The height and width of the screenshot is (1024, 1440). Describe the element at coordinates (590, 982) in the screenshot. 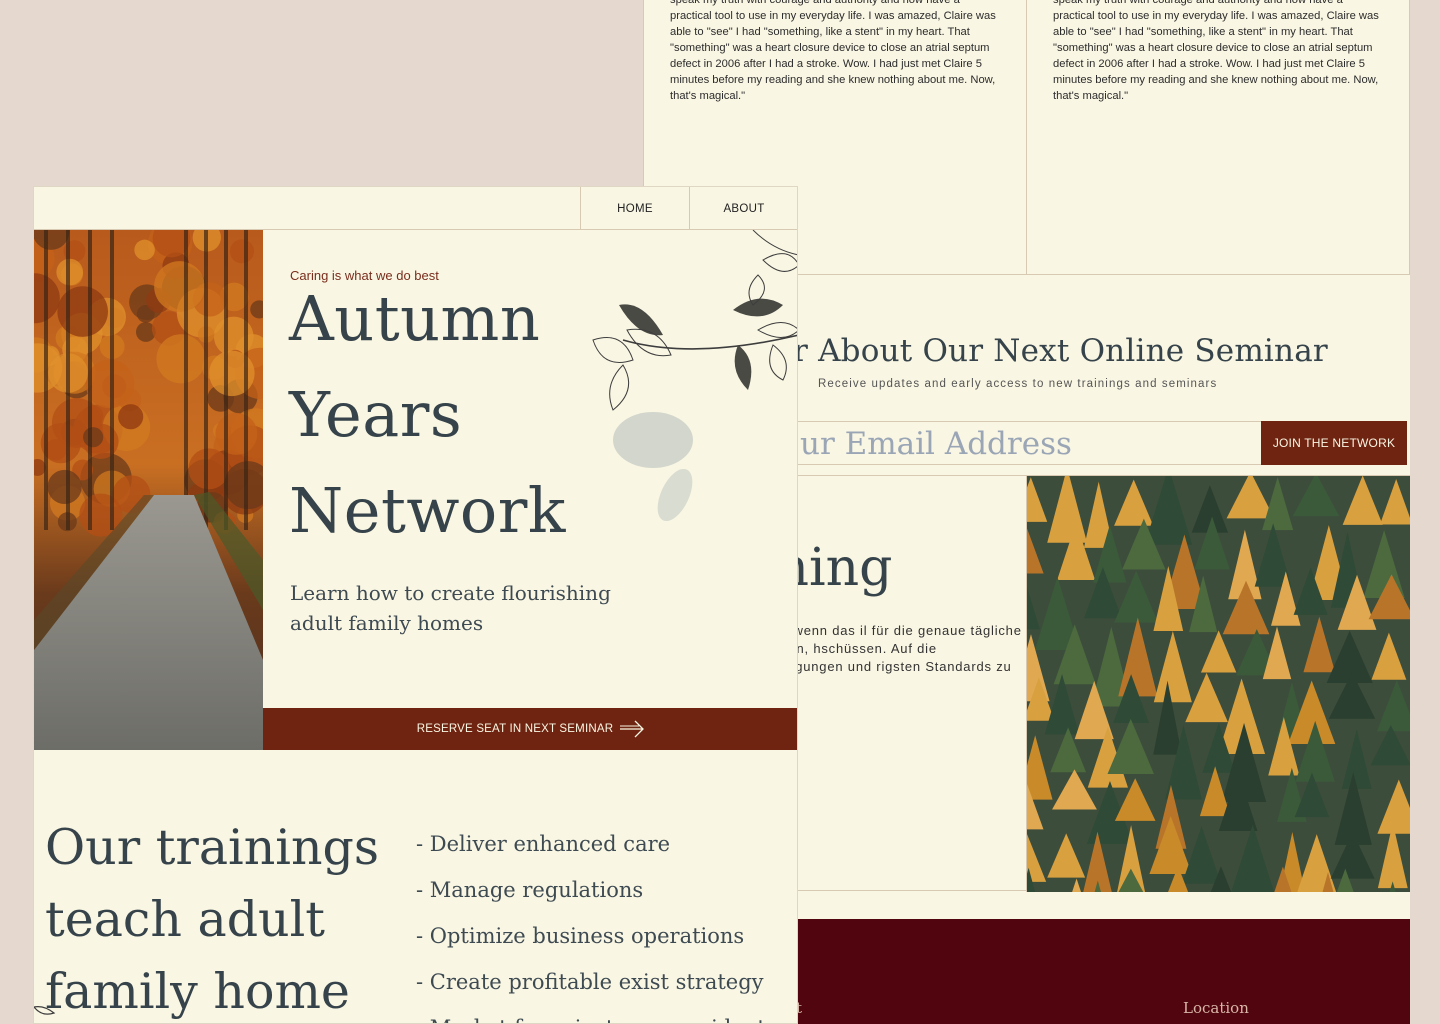

I see `list-item: - Create profitable exist strategy` at that location.